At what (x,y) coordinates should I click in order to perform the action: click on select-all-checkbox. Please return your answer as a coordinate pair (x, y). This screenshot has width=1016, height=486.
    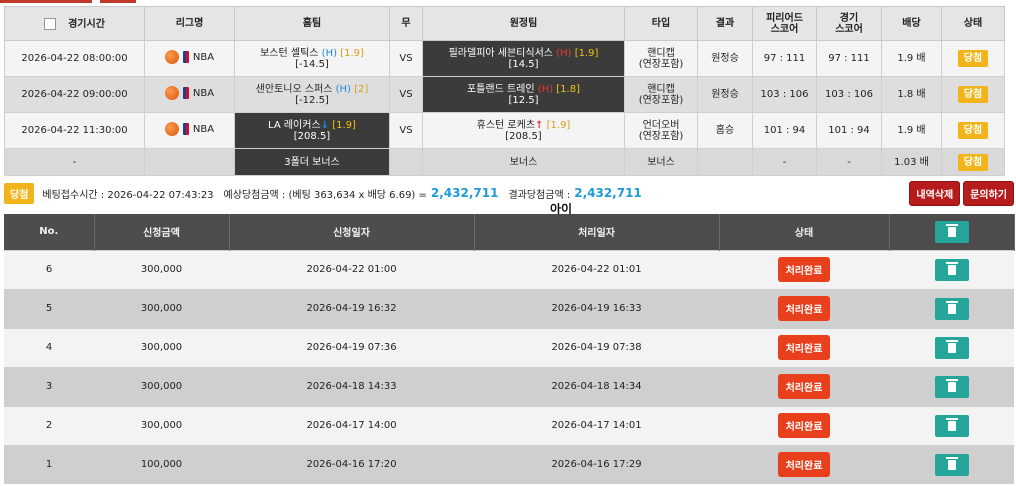
    Looking at the image, I should click on (50, 23).